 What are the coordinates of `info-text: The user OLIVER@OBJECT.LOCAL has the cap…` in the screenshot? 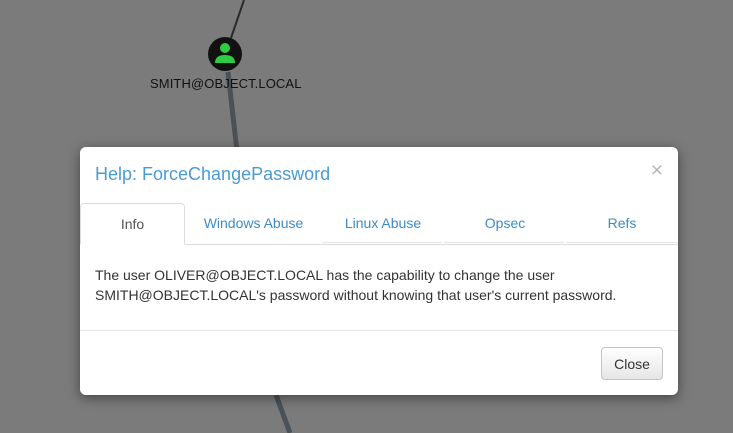 It's located at (356, 285).